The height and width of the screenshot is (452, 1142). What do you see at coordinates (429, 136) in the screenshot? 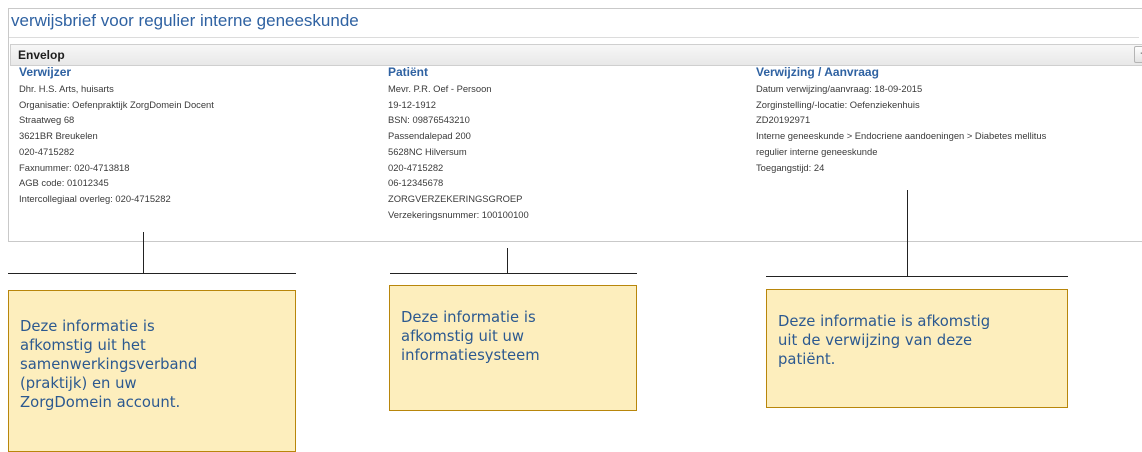
I see `patient-street: Passendalepad 200` at bounding box center [429, 136].